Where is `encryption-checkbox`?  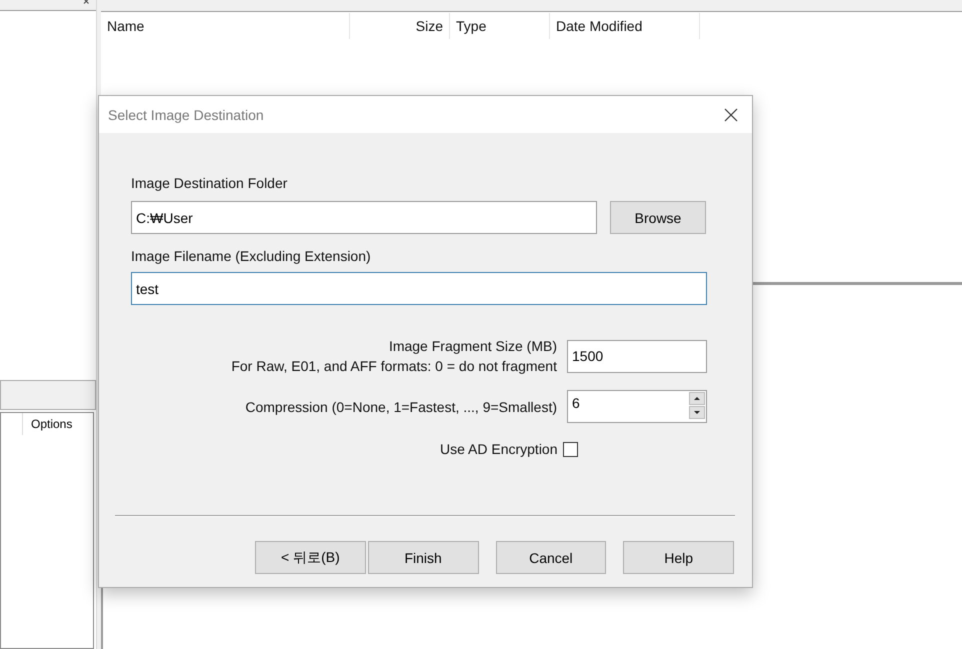 encryption-checkbox is located at coordinates (570, 449).